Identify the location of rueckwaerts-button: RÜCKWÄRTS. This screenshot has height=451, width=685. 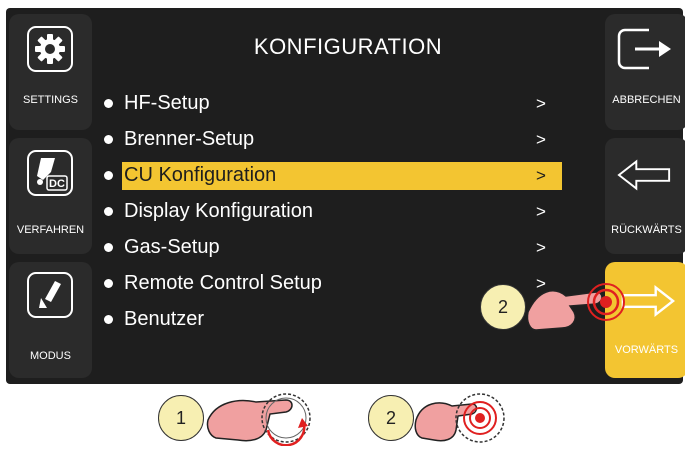
(645, 196).